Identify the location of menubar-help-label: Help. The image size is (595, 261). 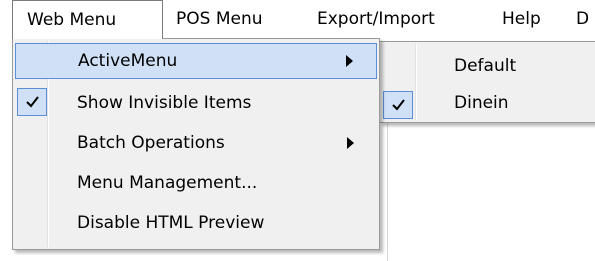
(521, 19).